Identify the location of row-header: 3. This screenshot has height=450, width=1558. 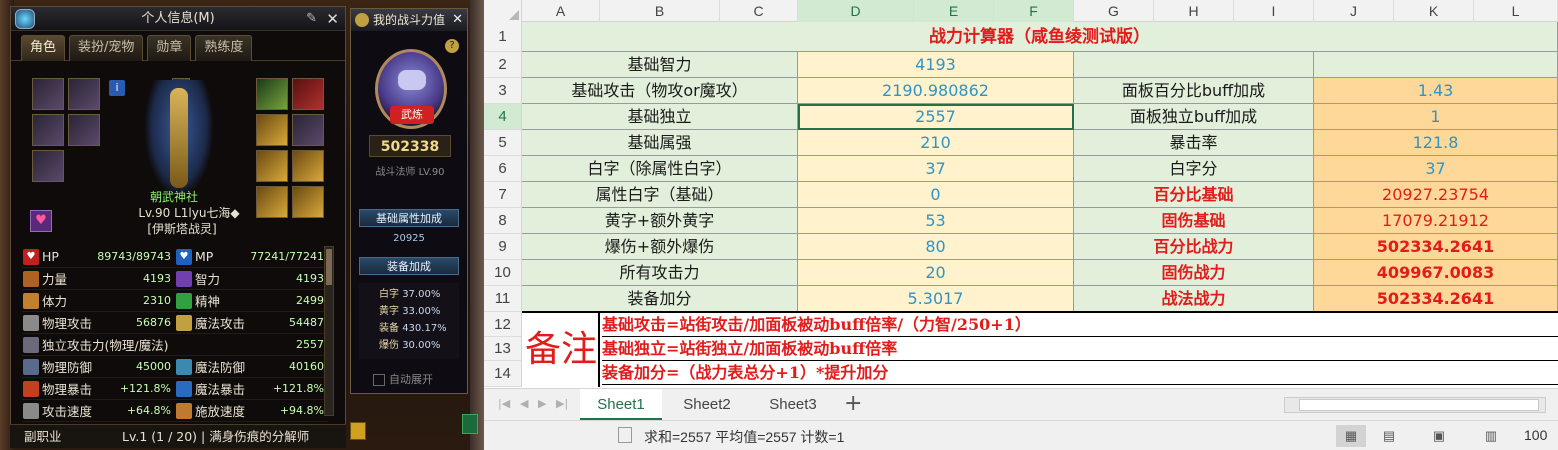
(503, 91).